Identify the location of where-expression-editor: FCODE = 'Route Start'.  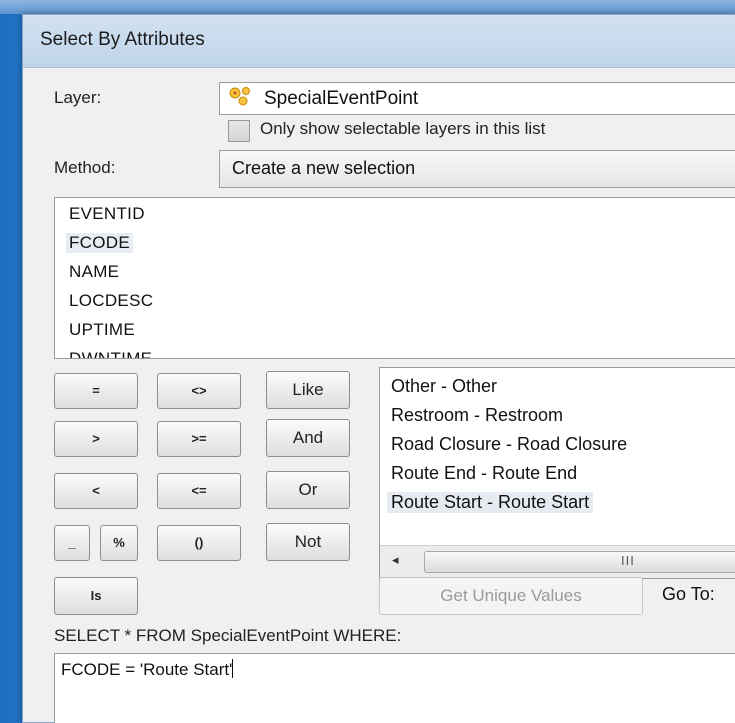
(394, 688).